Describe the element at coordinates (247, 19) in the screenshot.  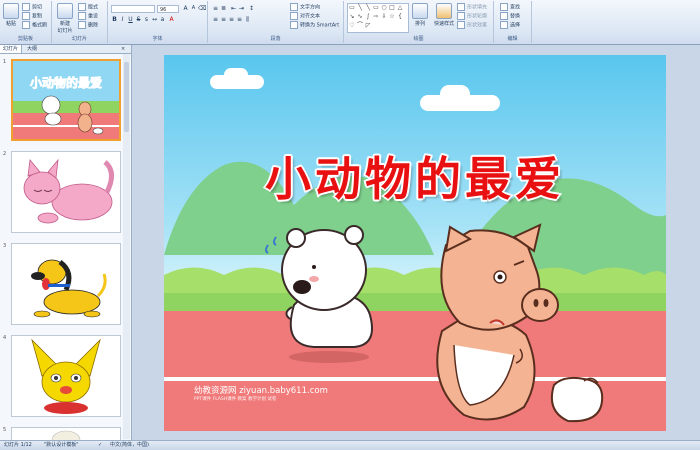
I see `columns-icon: ⫼` at that location.